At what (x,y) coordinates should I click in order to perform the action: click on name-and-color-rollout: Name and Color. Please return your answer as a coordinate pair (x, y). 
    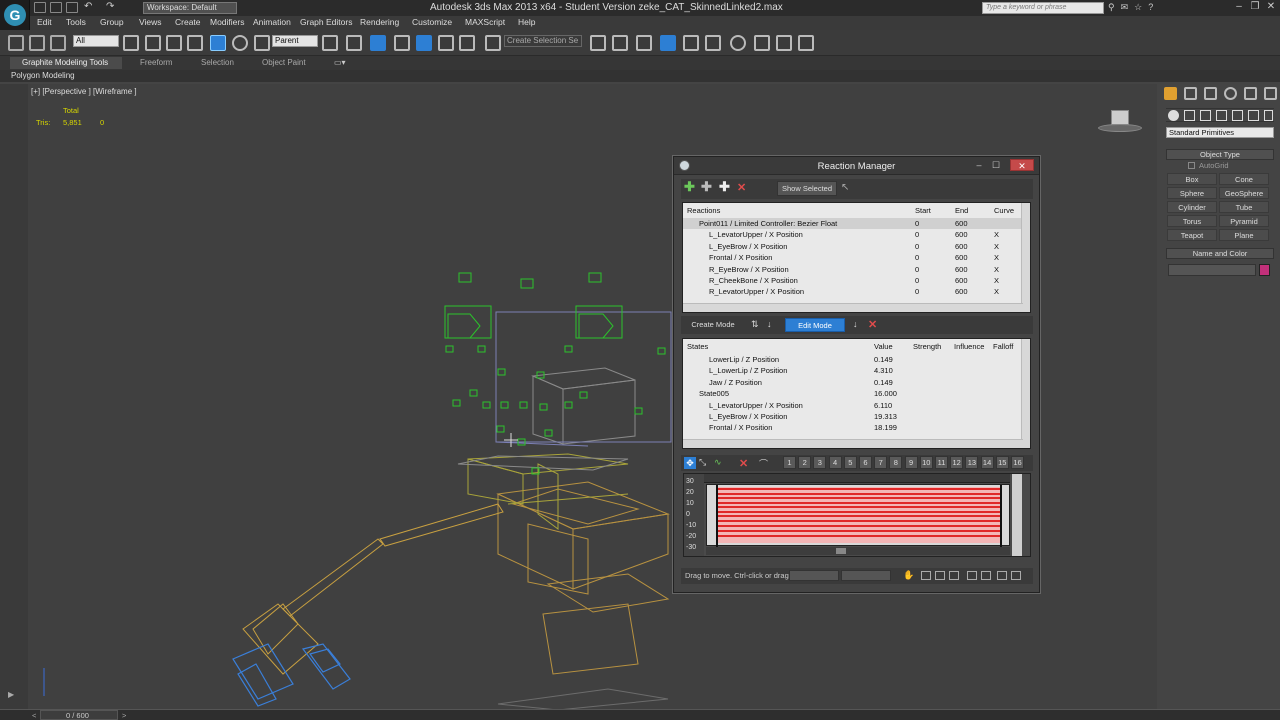
    Looking at the image, I should click on (1220, 253).